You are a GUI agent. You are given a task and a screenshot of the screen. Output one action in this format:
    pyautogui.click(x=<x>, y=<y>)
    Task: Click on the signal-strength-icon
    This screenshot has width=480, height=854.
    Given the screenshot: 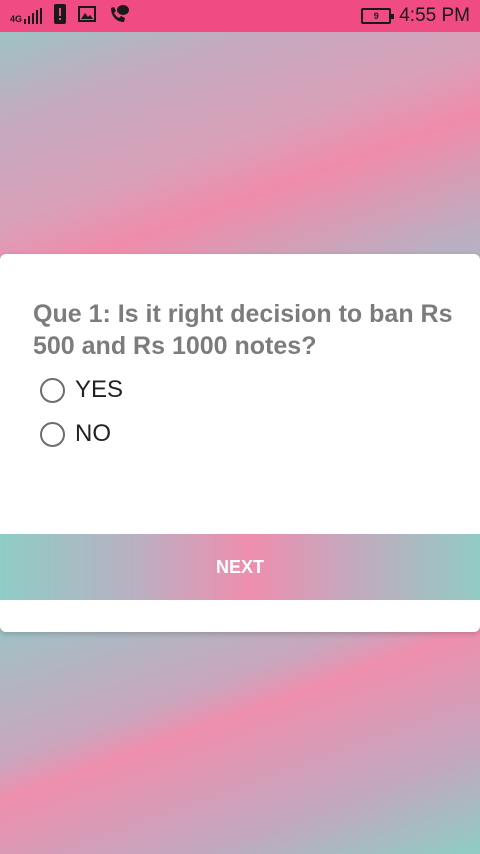 What is the action you would take?
    pyautogui.click(x=33, y=16)
    